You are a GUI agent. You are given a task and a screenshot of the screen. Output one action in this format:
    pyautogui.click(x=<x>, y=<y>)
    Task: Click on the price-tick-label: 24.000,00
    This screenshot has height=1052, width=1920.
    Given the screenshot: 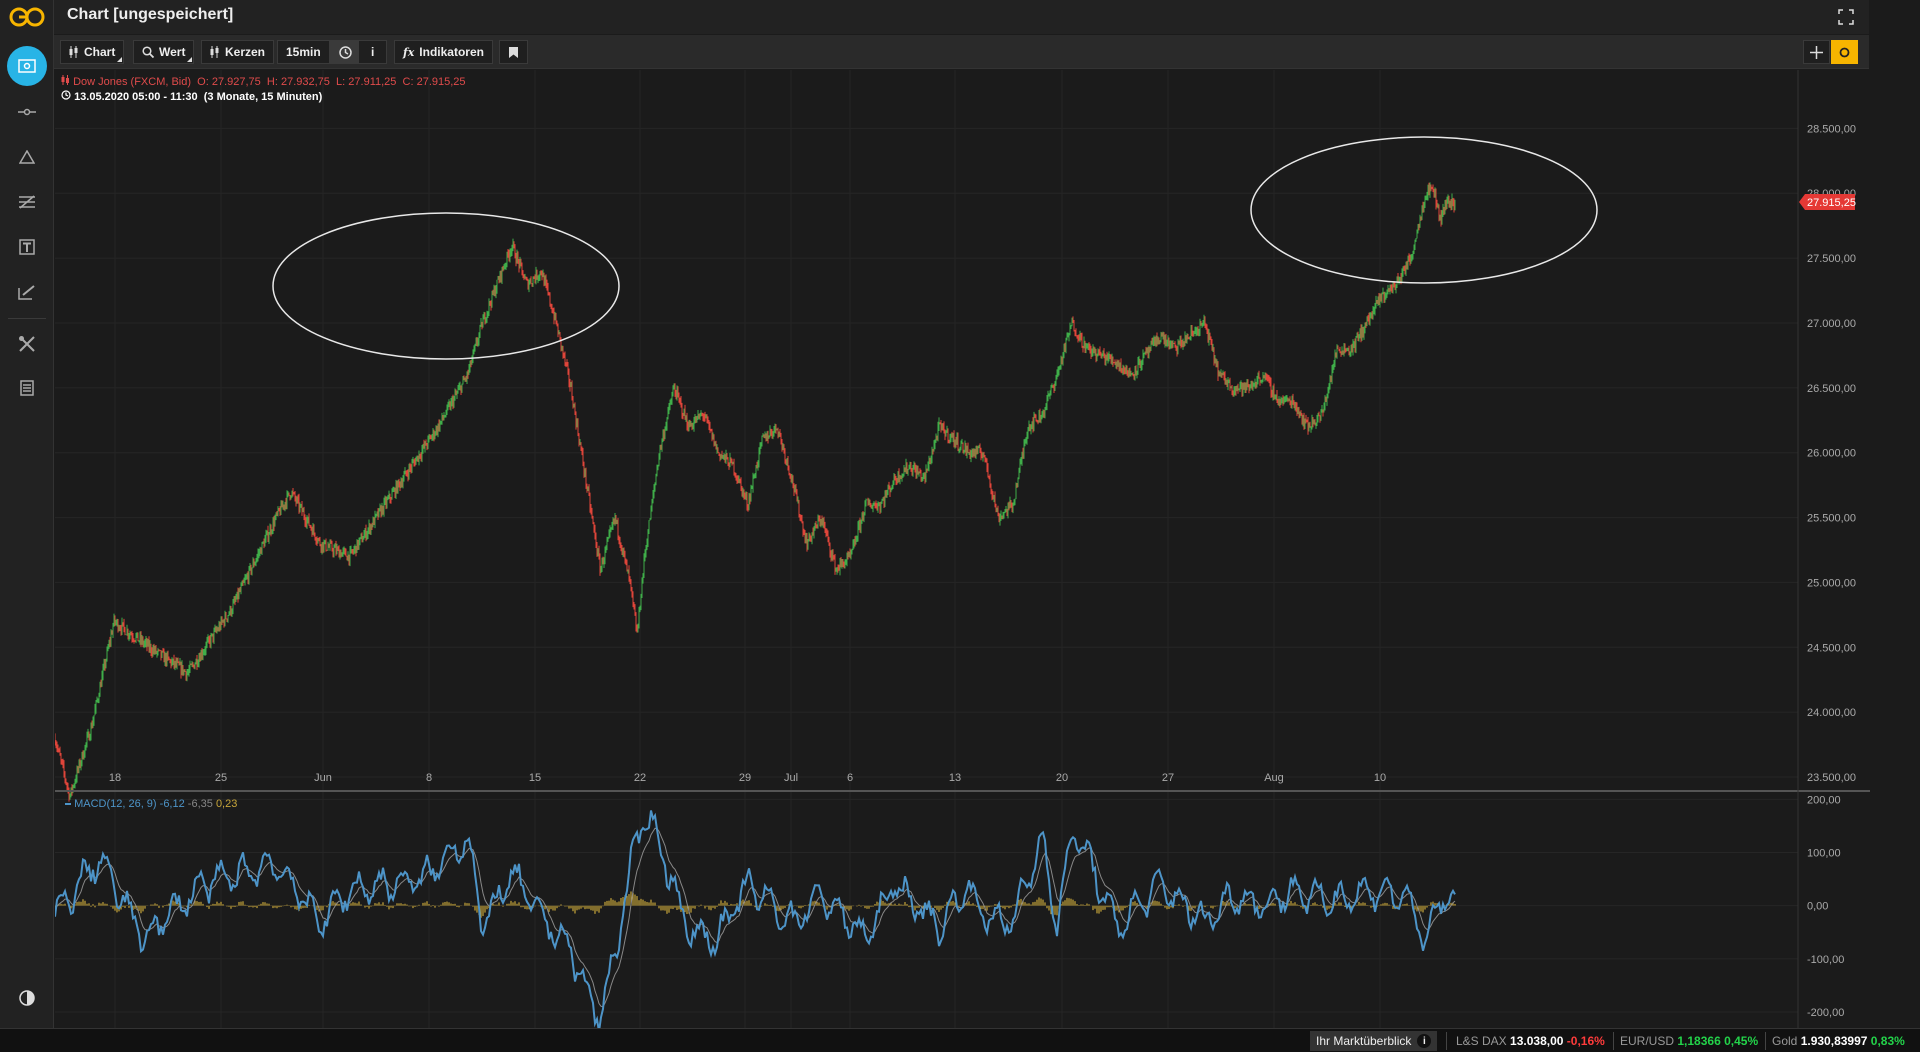 What is the action you would take?
    pyautogui.click(x=1831, y=713)
    